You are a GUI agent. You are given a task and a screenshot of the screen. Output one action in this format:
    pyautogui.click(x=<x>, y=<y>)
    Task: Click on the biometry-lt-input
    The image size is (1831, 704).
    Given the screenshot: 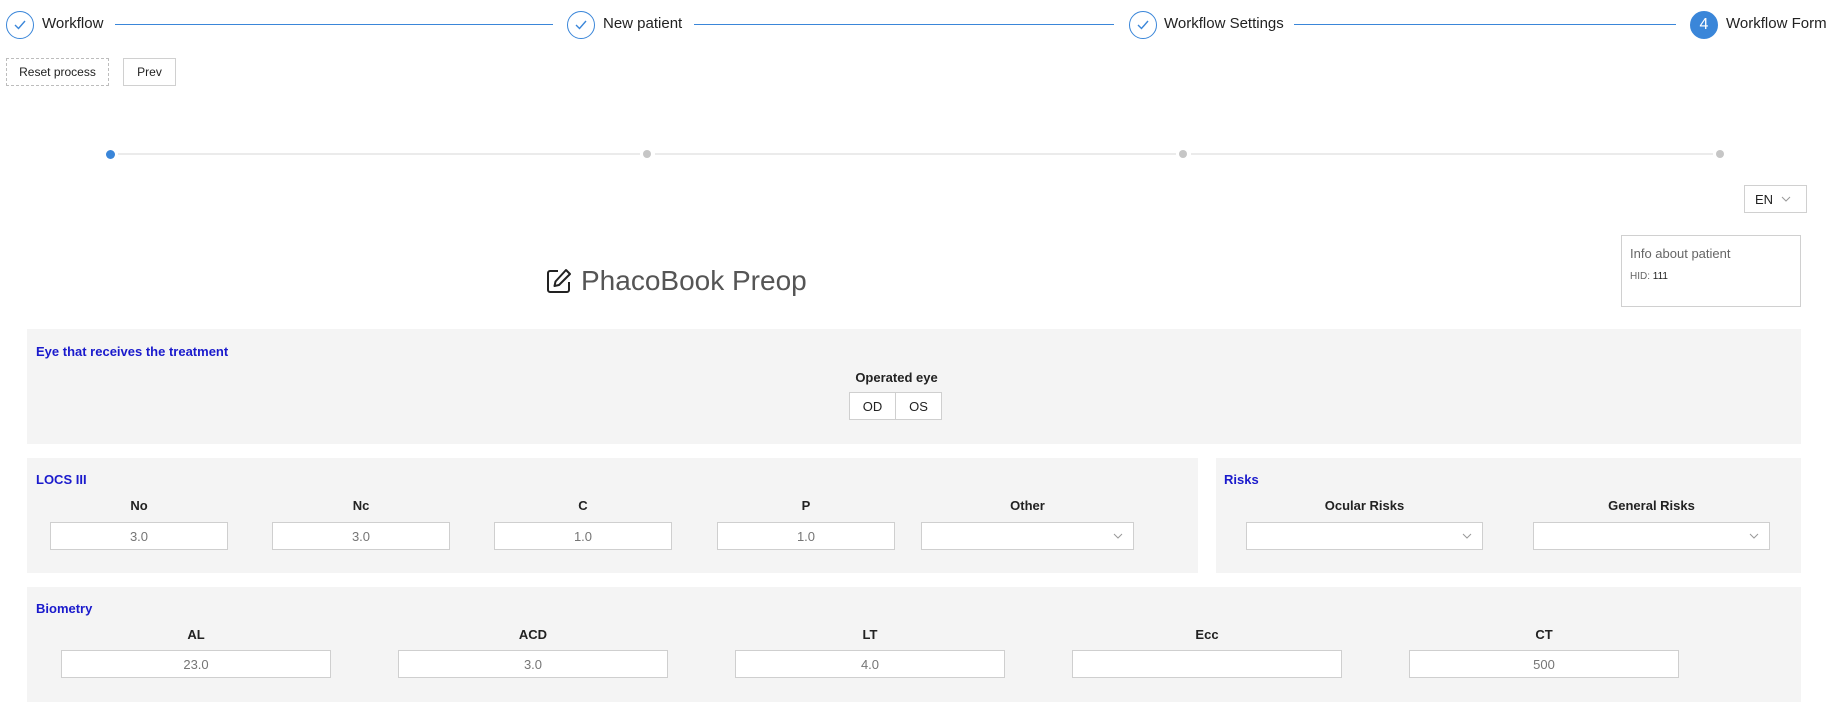 What is the action you would take?
    pyautogui.click(x=870, y=664)
    